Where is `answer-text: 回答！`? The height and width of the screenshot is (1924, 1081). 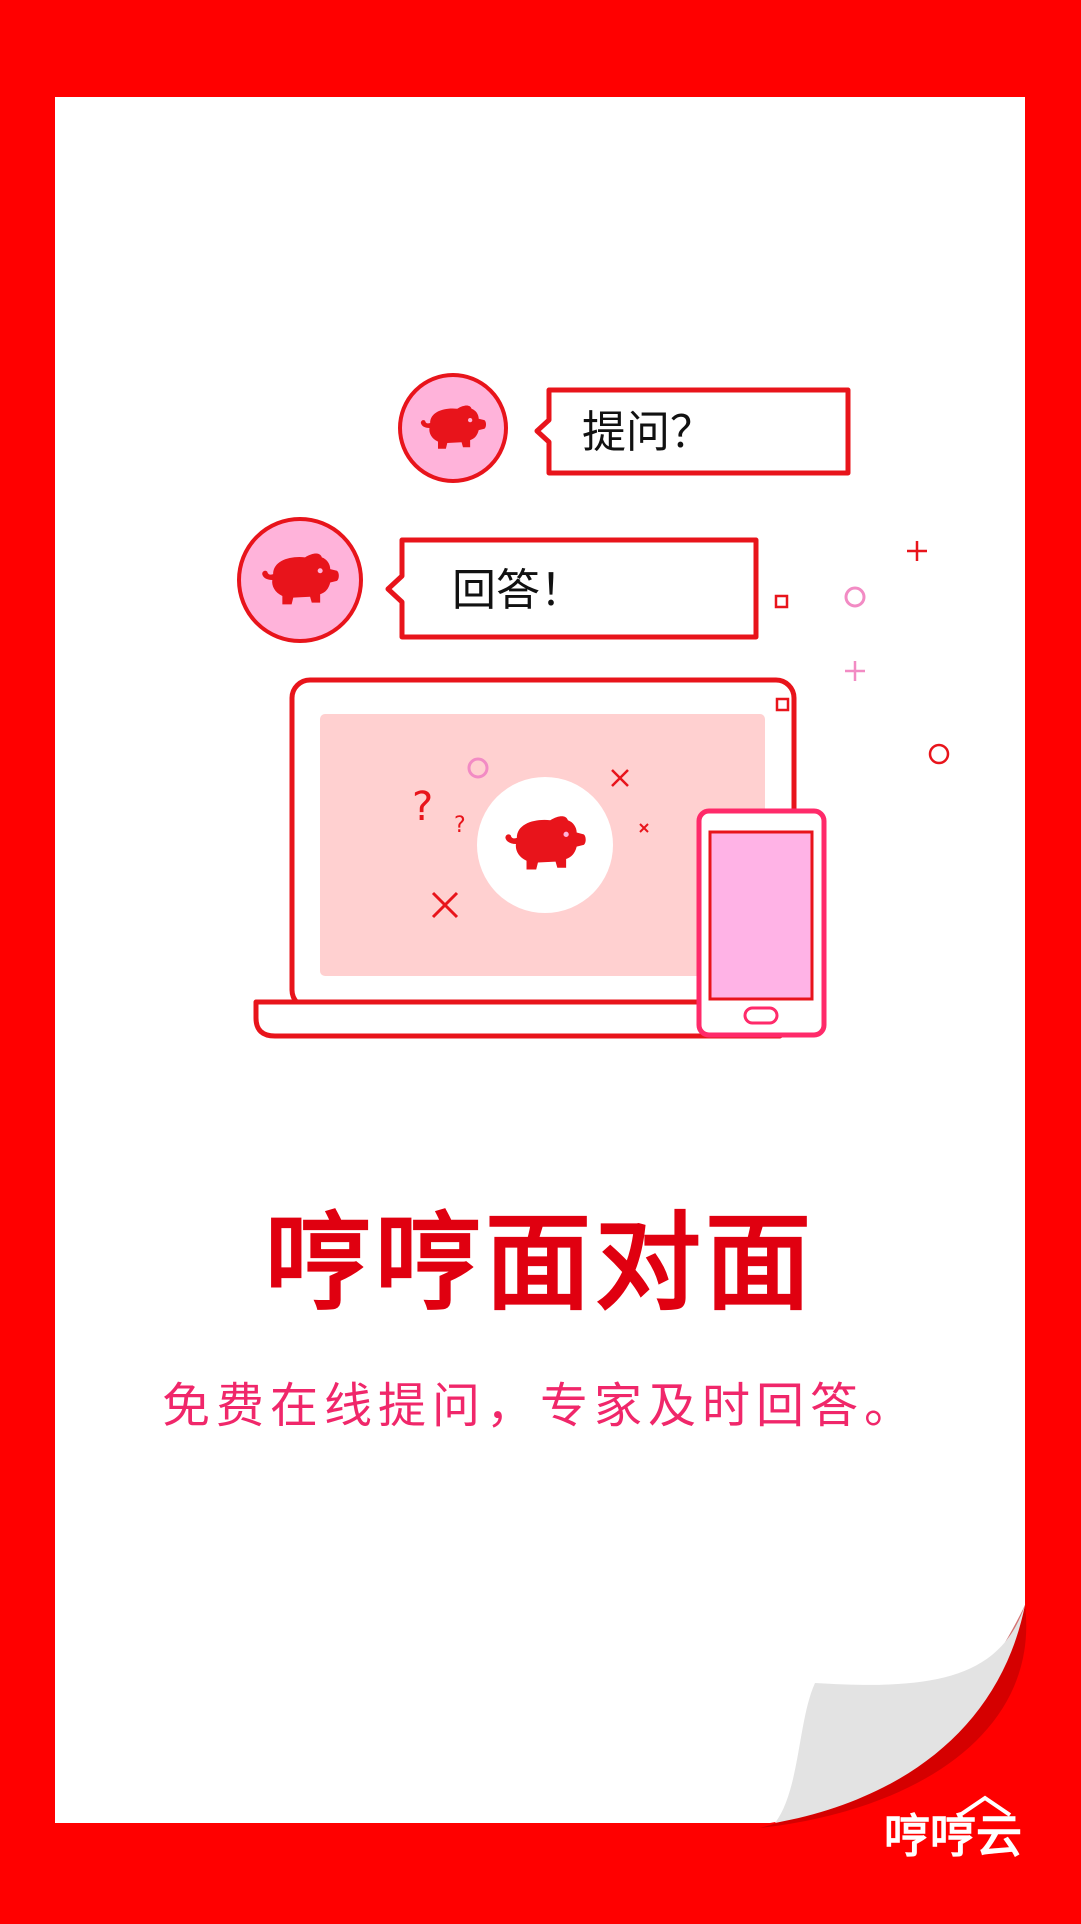
answer-text: 回答！ is located at coordinates (518, 590).